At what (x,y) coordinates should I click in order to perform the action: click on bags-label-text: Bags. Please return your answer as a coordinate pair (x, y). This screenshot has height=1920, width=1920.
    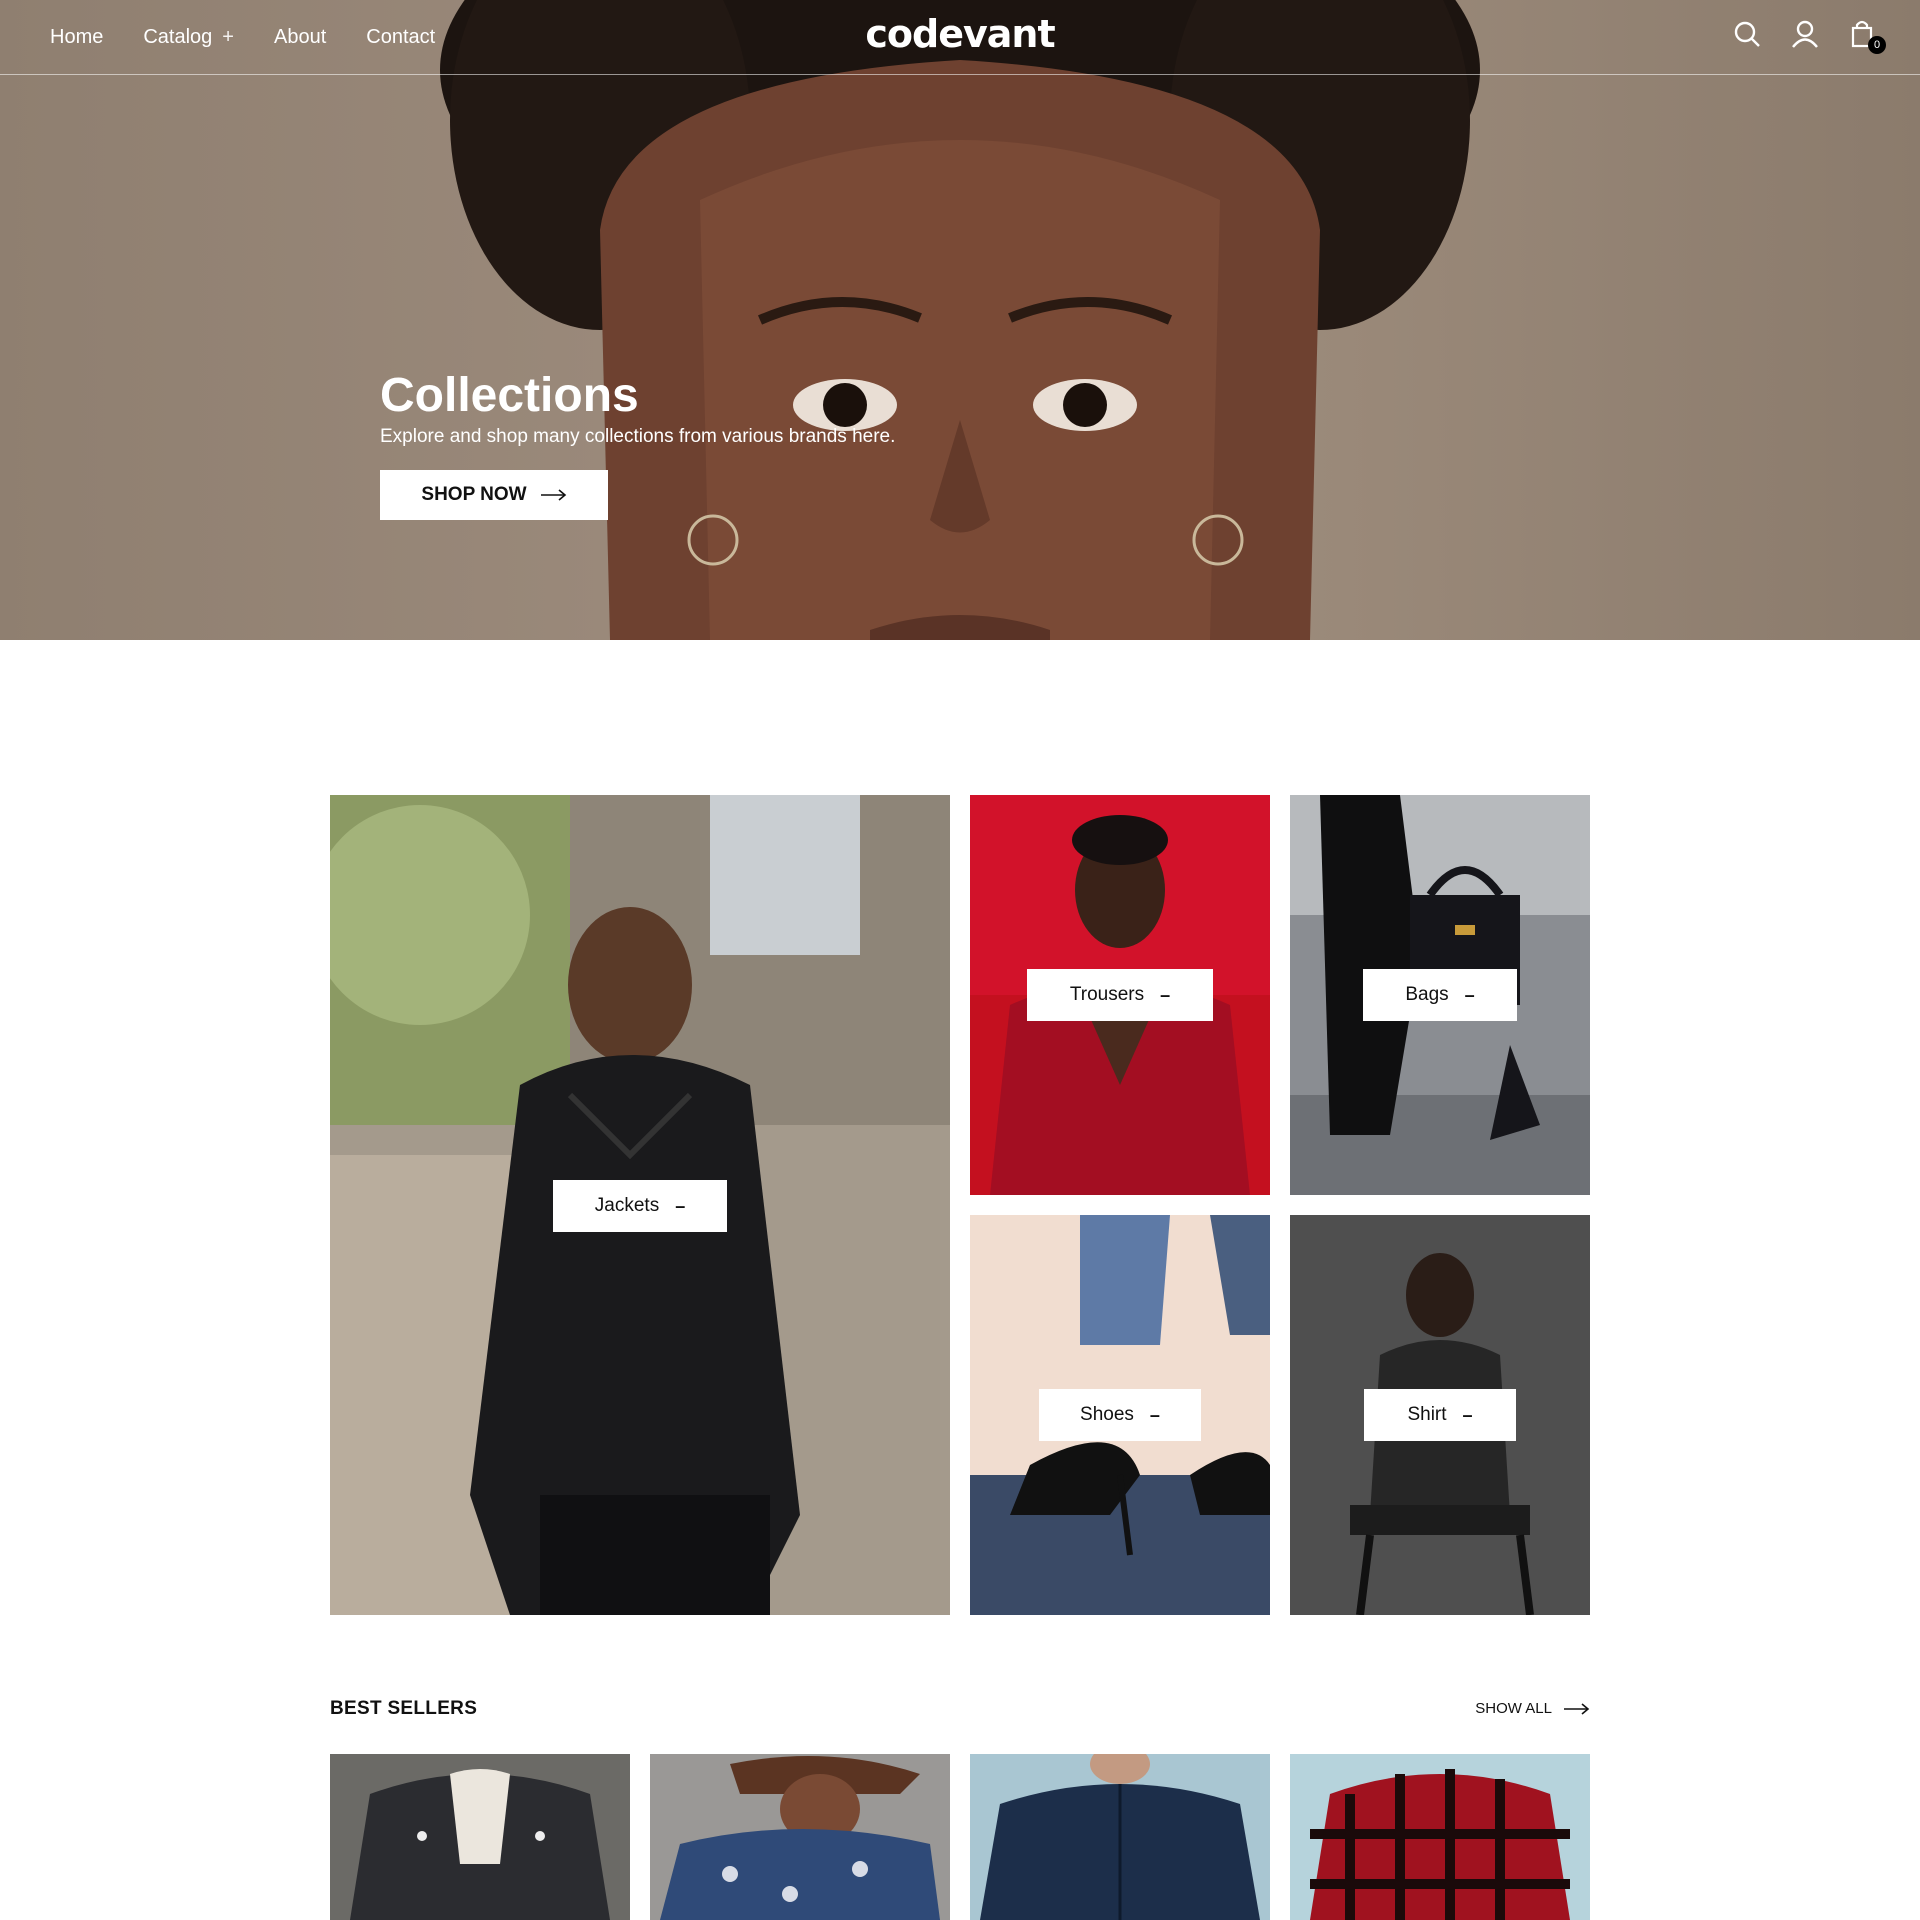
    Looking at the image, I should click on (1427, 994).